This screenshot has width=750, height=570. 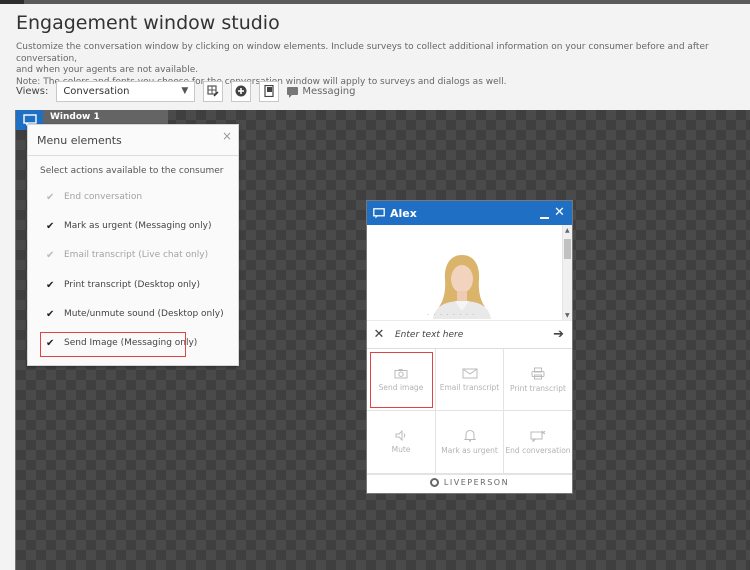 What do you see at coordinates (401, 449) in the screenshot?
I see `action-label: Mute` at bounding box center [401, 449].